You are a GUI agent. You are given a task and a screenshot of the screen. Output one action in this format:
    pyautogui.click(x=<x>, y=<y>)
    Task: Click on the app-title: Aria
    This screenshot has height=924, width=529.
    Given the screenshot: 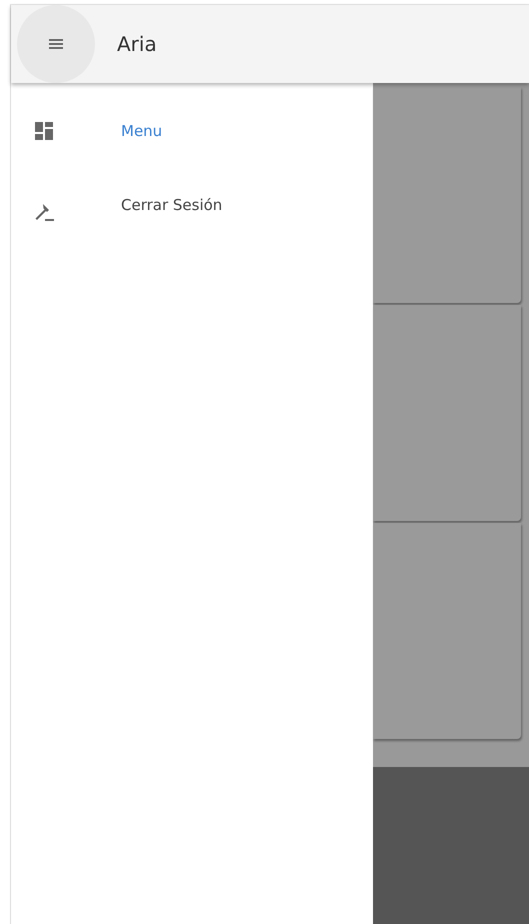 What is the action you would take?
    pyautogui.click(x=137, y=44)
    